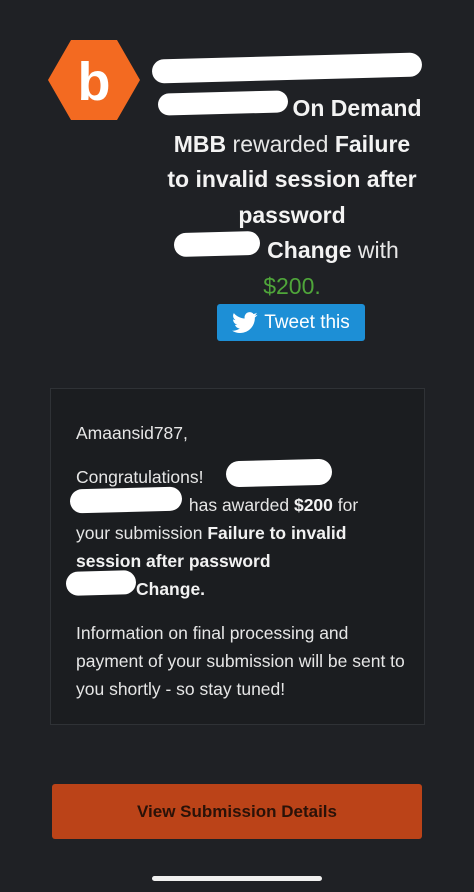 Image resolution: width=474 pixels, height=892 pixels. I want to click on cta-label: View Submission Details, so click(237, 811).